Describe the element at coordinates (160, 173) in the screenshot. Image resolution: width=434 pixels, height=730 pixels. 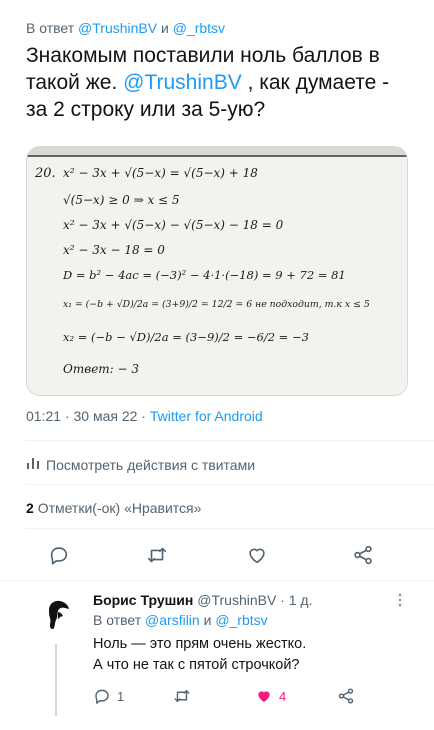
I see `solution-line-1: x² − 3x + √(5−x) = √(5−x) + 18` at that location.